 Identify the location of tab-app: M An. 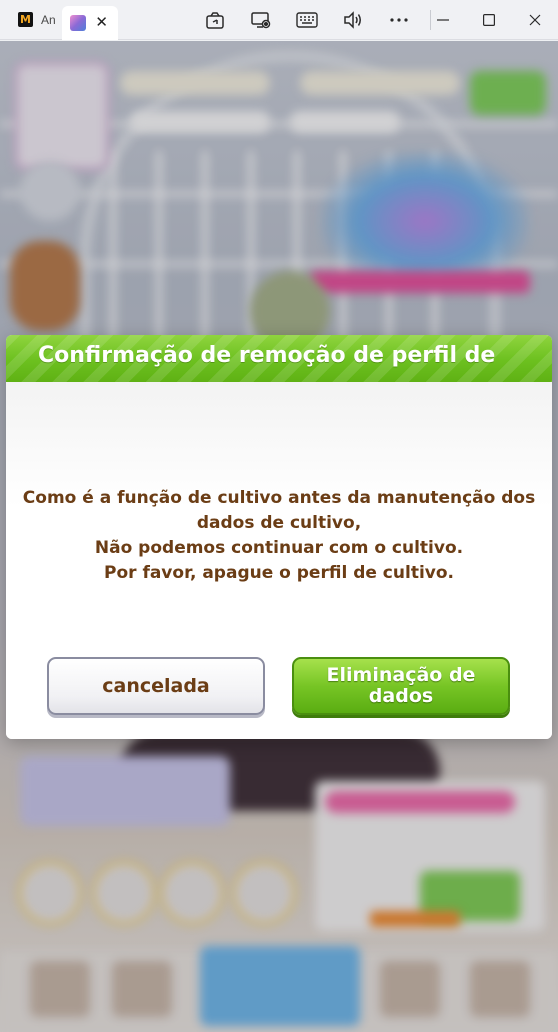
(31, 20).